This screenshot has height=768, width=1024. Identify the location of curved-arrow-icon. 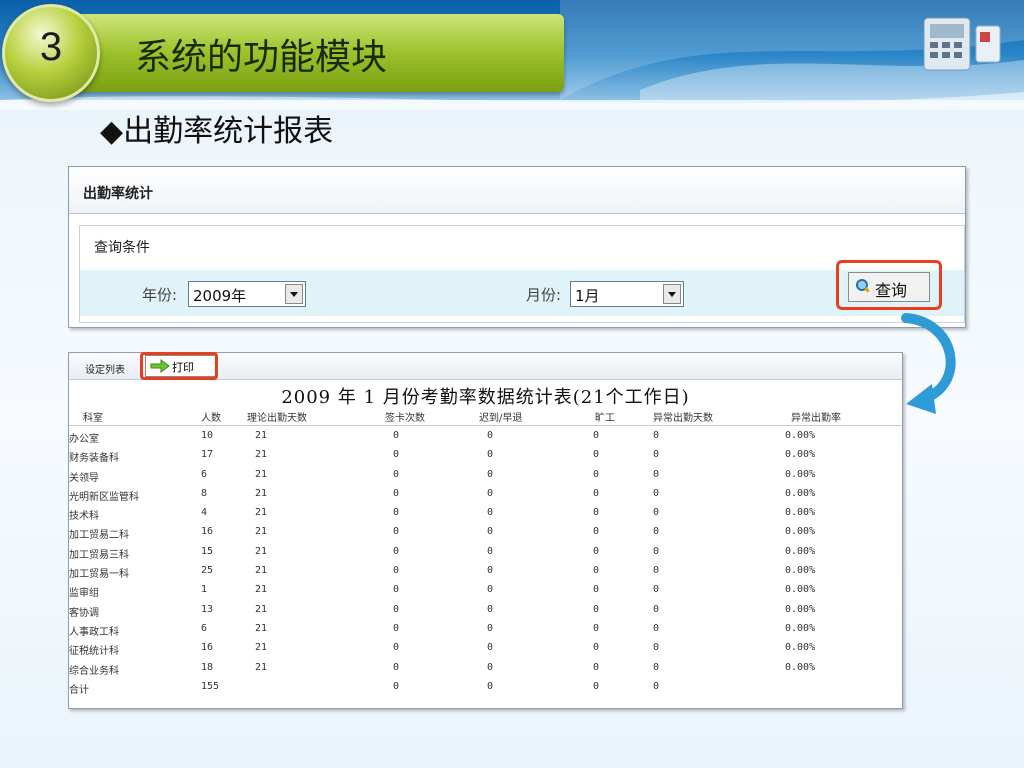
(928, 363).